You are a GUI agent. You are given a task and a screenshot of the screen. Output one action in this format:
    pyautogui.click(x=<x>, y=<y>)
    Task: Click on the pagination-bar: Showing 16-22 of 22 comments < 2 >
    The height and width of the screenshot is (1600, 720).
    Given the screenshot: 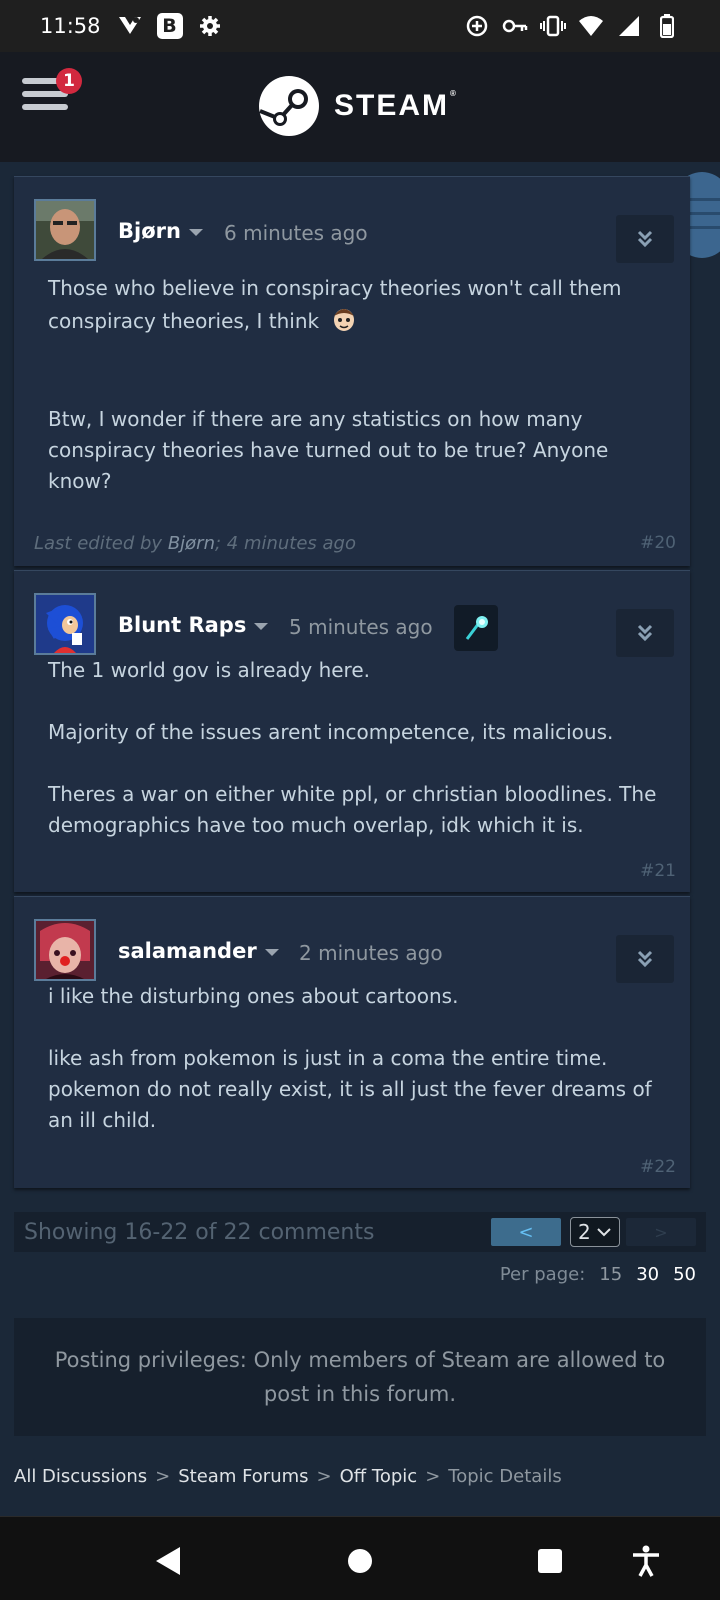 What is the action you would take?
    pyautogui.click(x=360, y=1232)
    